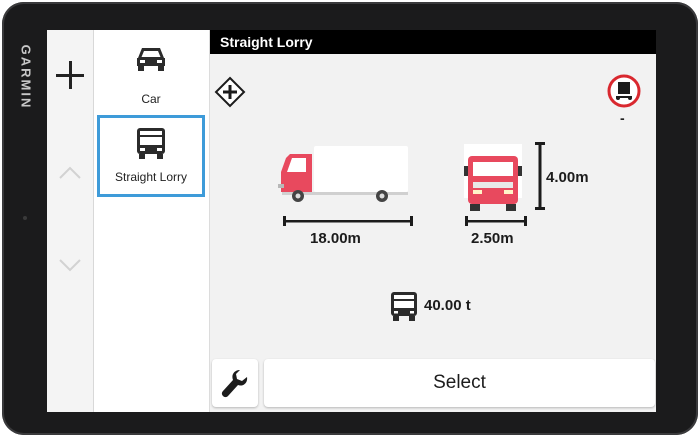 This screenshot has width=700, height=437. I want to click on truck-side-view-icon, so click(343, 174).